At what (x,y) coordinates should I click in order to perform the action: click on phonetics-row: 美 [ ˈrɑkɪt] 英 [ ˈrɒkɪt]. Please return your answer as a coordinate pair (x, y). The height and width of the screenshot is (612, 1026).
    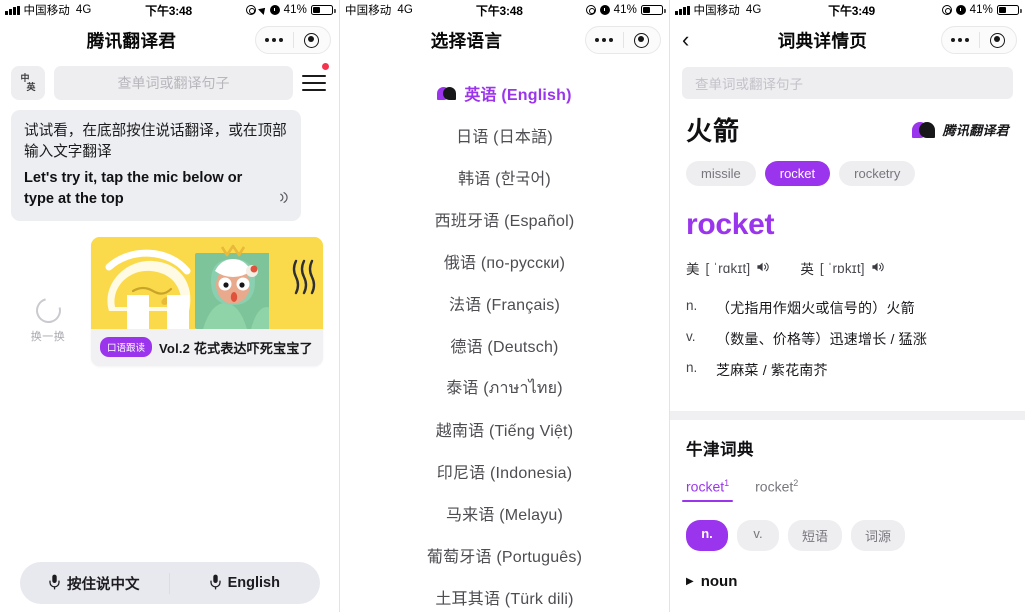
    Looking at the image, I should click on (847, 268).